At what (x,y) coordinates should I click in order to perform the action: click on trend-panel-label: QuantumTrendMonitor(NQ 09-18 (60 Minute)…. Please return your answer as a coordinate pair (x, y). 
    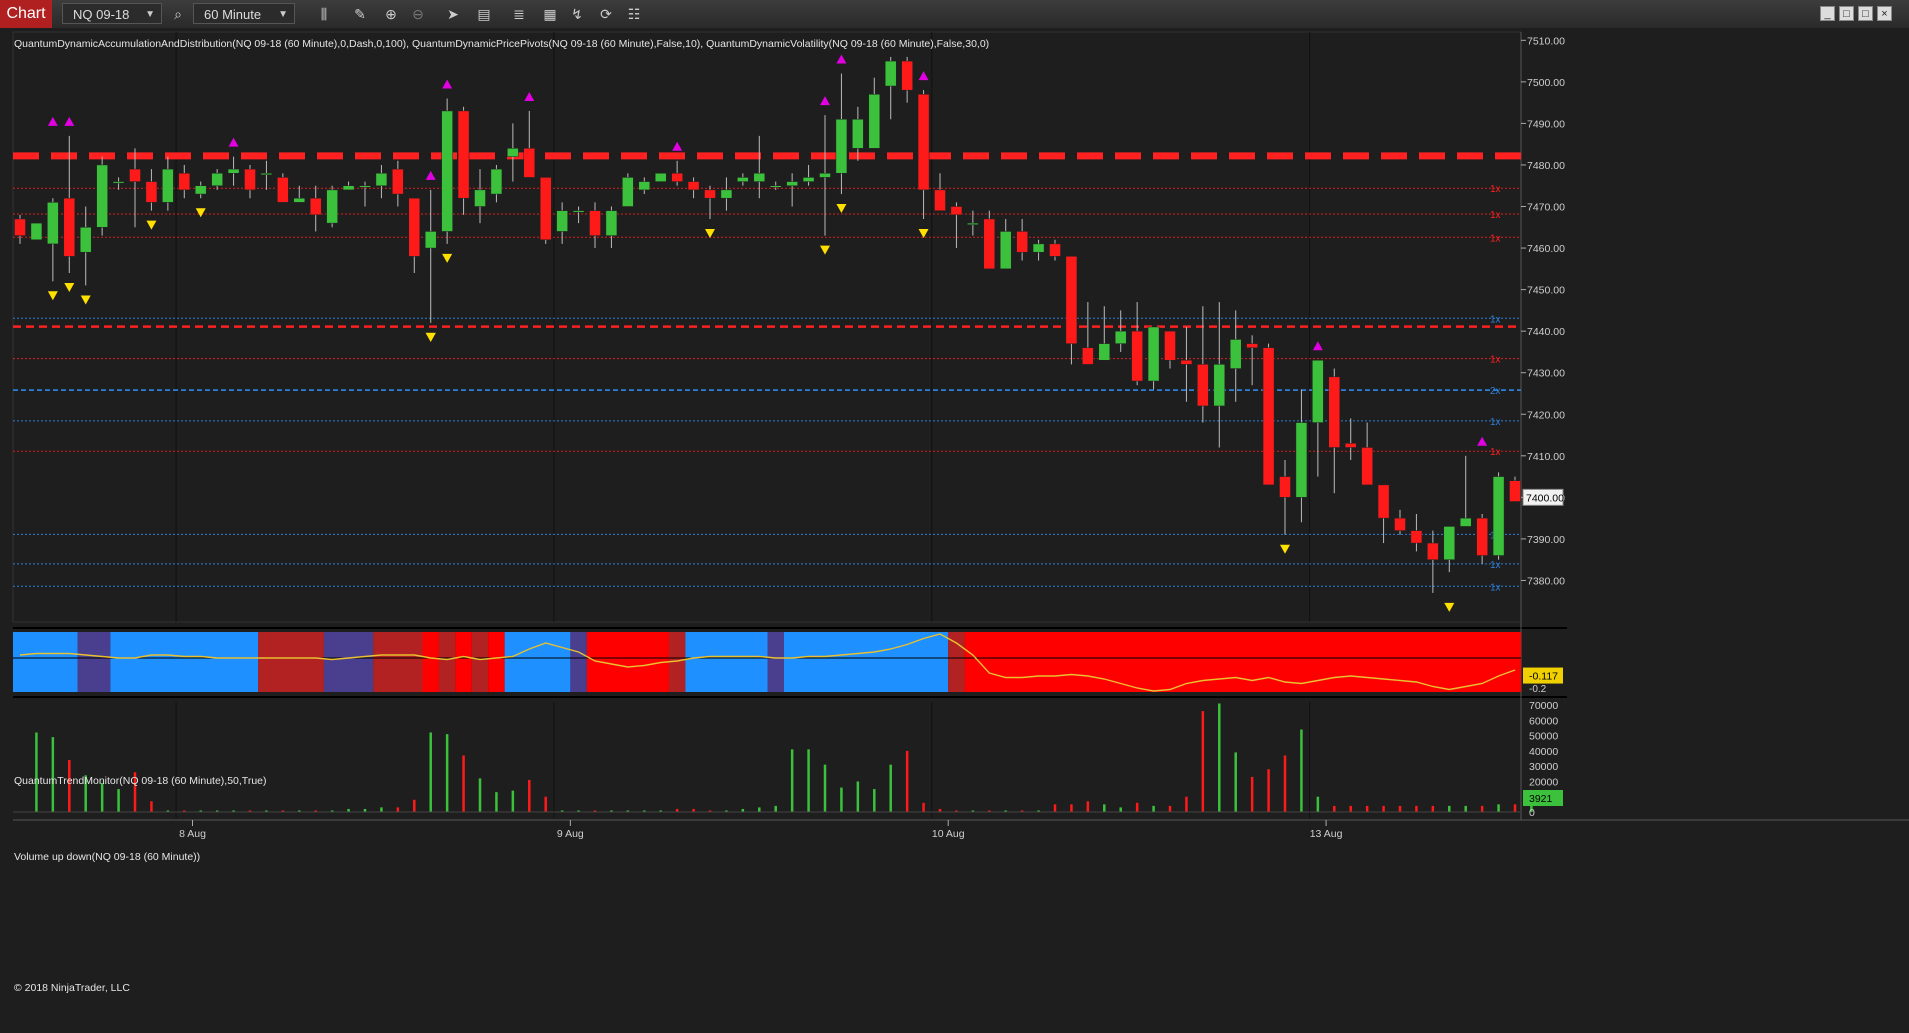
    Looking at the image, I should click on (140, 781).